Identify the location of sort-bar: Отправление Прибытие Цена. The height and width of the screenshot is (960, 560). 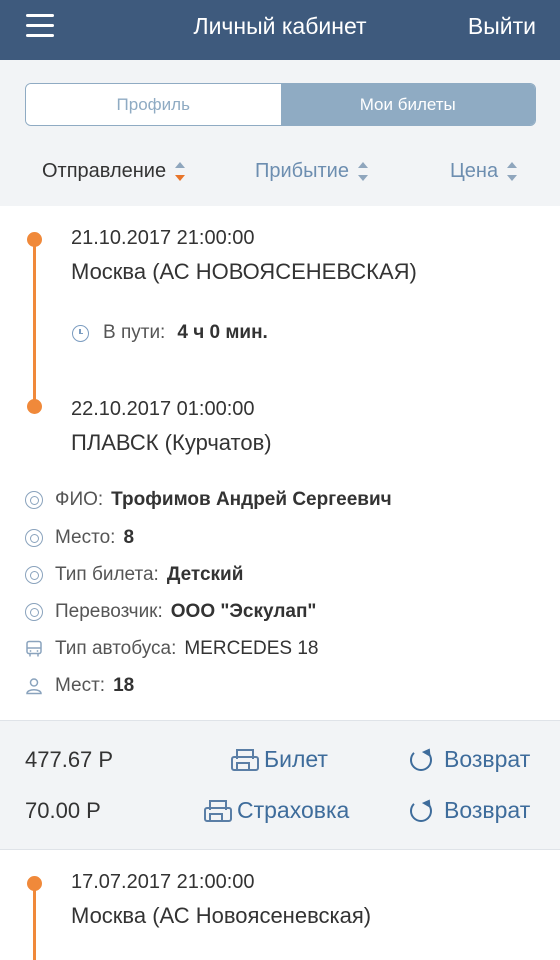
(280, 172).